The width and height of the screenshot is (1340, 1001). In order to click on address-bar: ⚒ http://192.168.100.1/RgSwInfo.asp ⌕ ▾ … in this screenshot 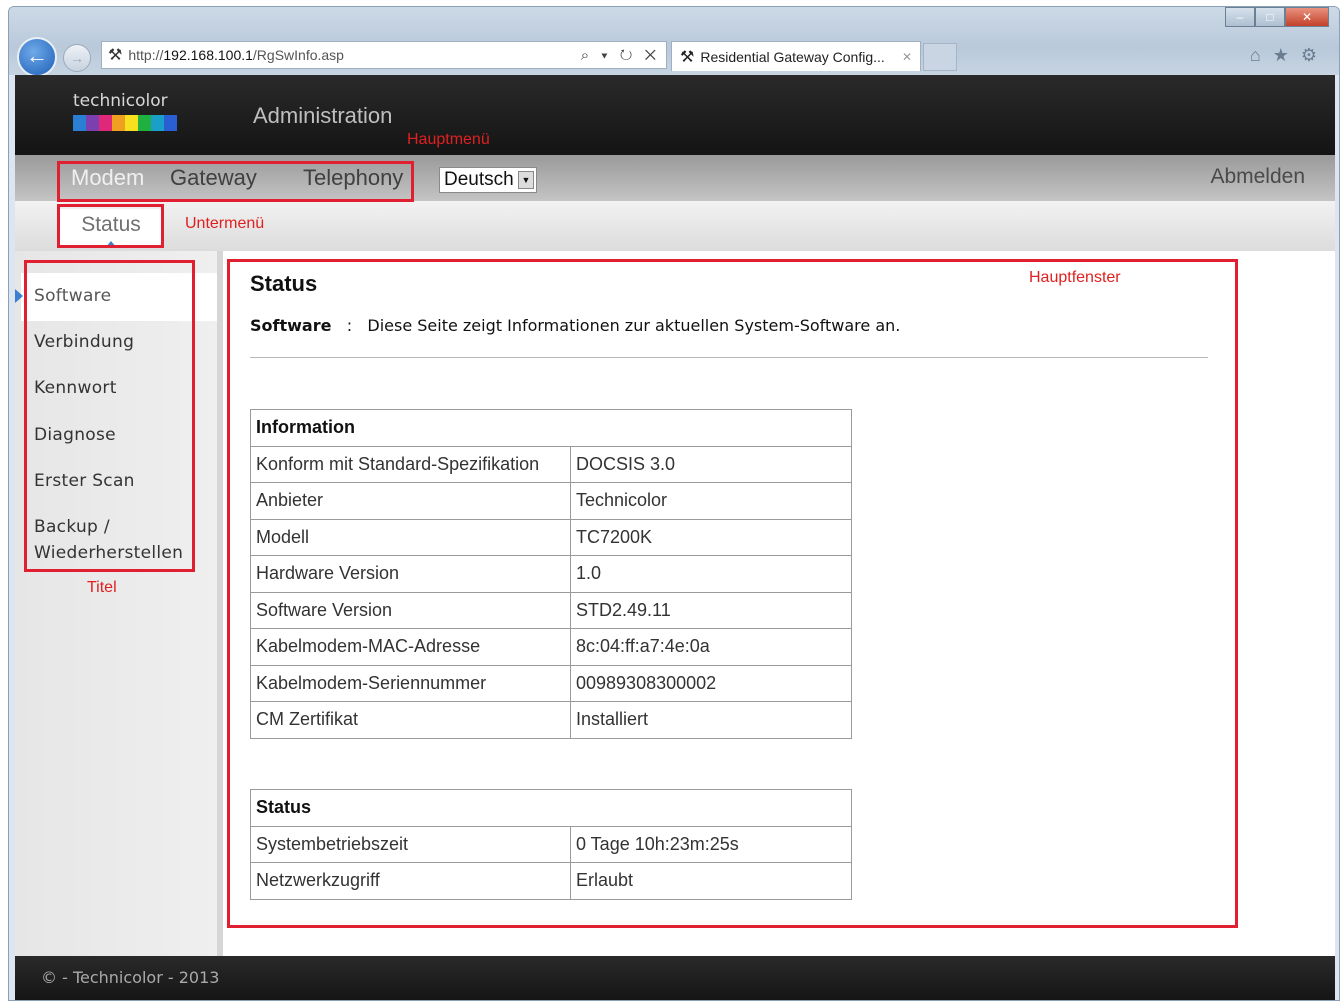, I will do `click(384, 55)`.